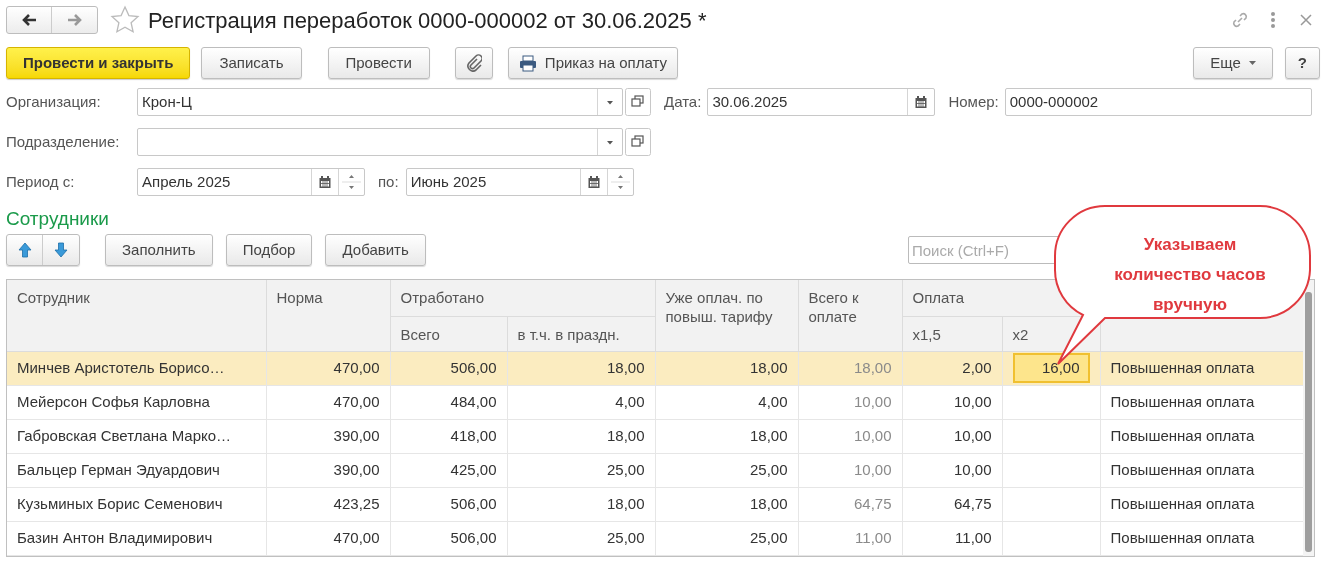 The height and width of the screenshot is (562, 1330). What do you see at coordinates (1273, 20) in the screenshot?
I see `more-options-icon` at bounding box center [1273, 20].